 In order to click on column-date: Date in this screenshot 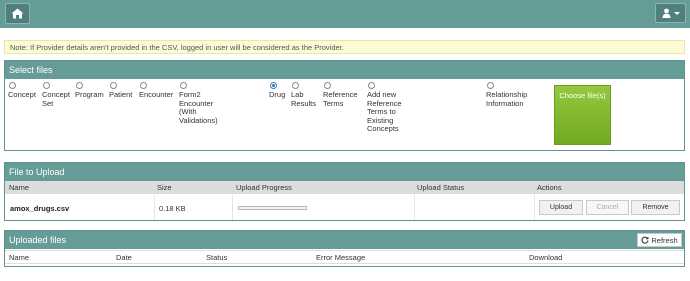, I will do `click(124, 257)`.